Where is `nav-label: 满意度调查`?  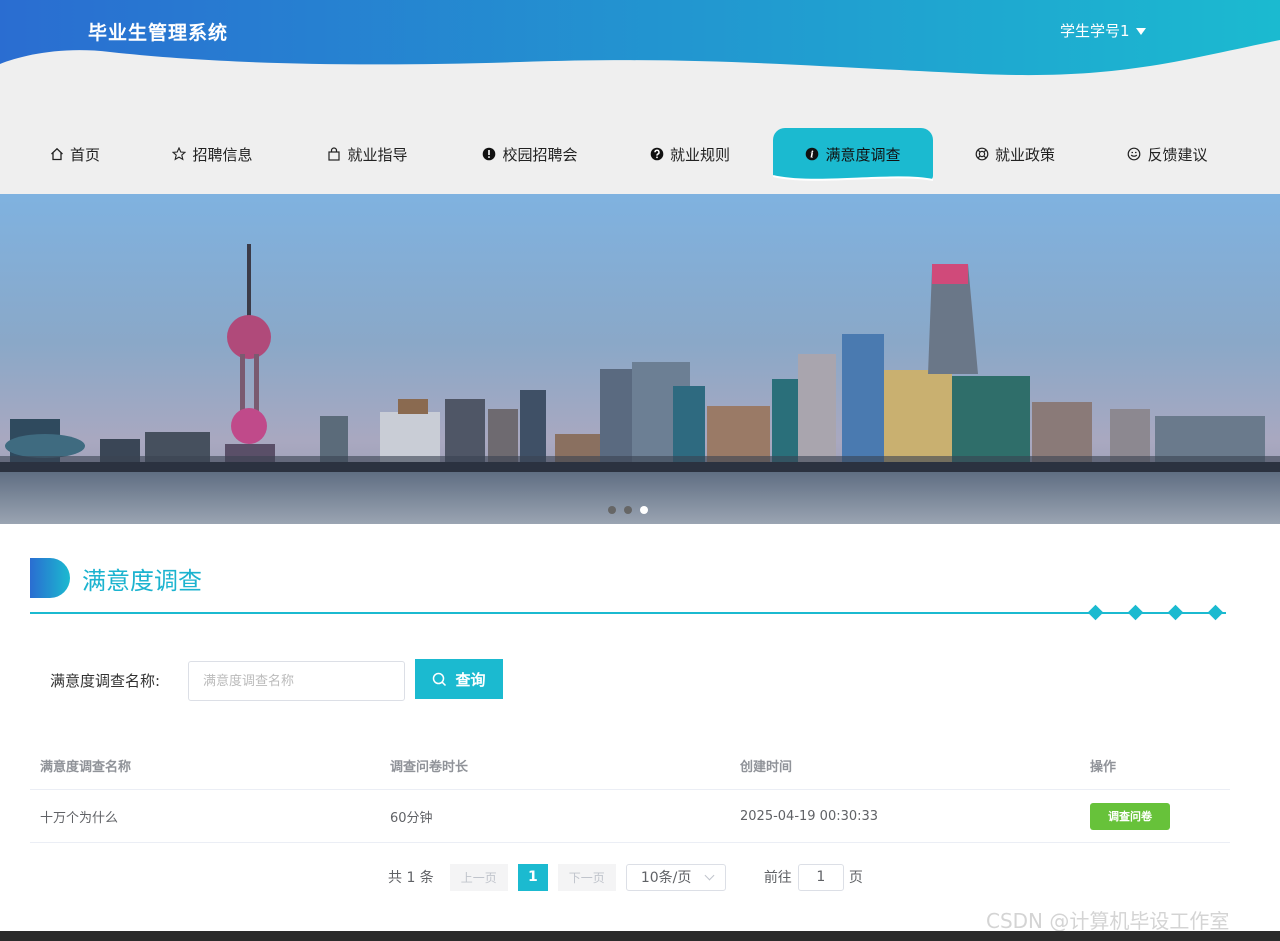
nav-label: 满意度调查 is located at coordinates (863, 154).